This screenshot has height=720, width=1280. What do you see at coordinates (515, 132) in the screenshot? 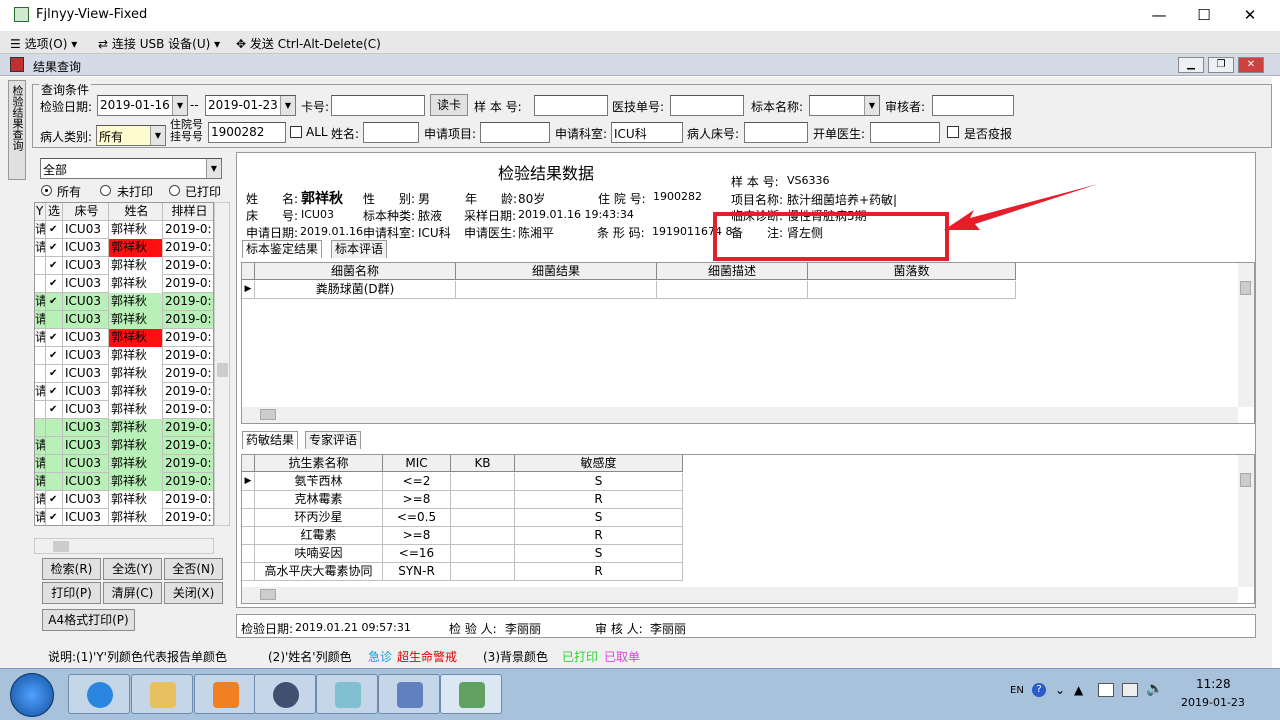
I see `apply-item-input` at bounding box center [515, 132].